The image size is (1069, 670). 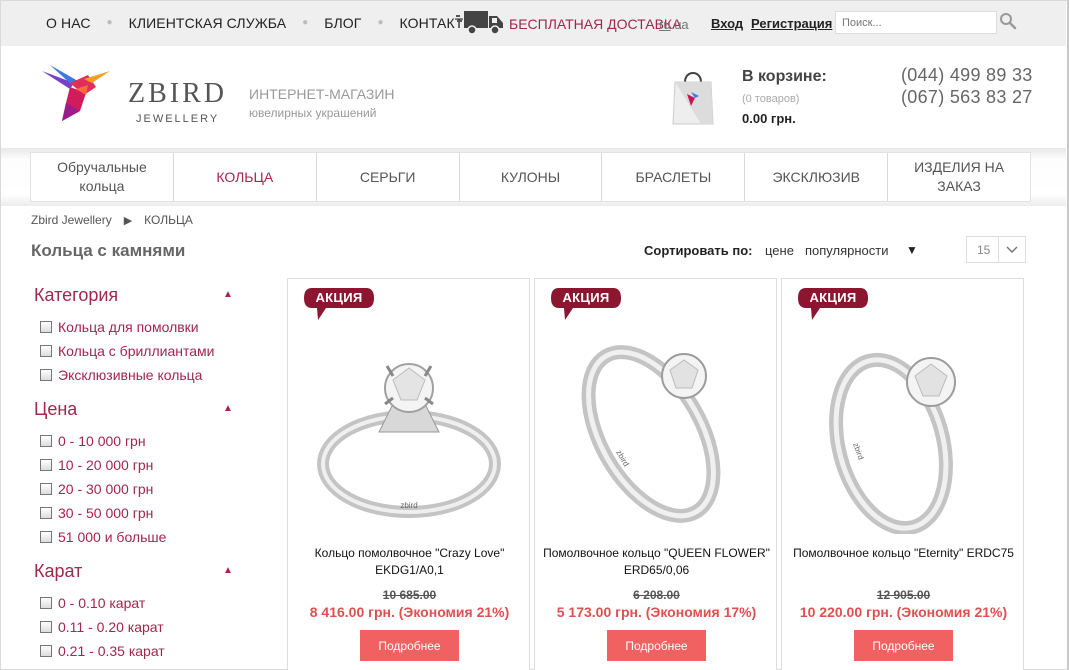 I want to click on hummingbird-logo-icon, so click(x=79, y=94).